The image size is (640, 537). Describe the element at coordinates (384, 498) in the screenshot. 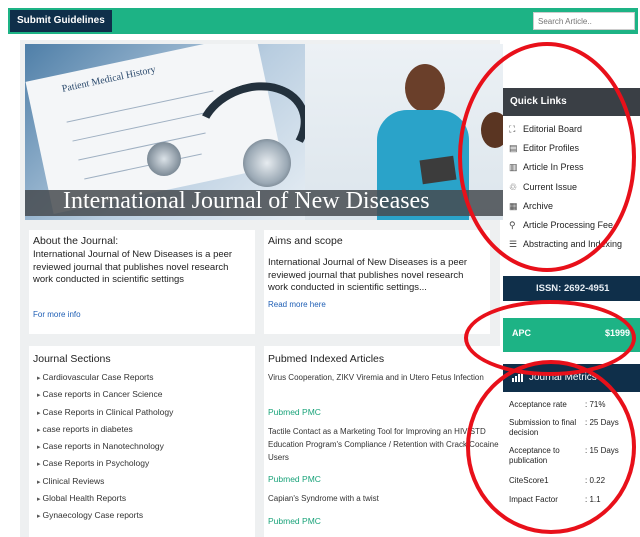

I see `article-title: Capian's Syndrome with a twist` at that location.